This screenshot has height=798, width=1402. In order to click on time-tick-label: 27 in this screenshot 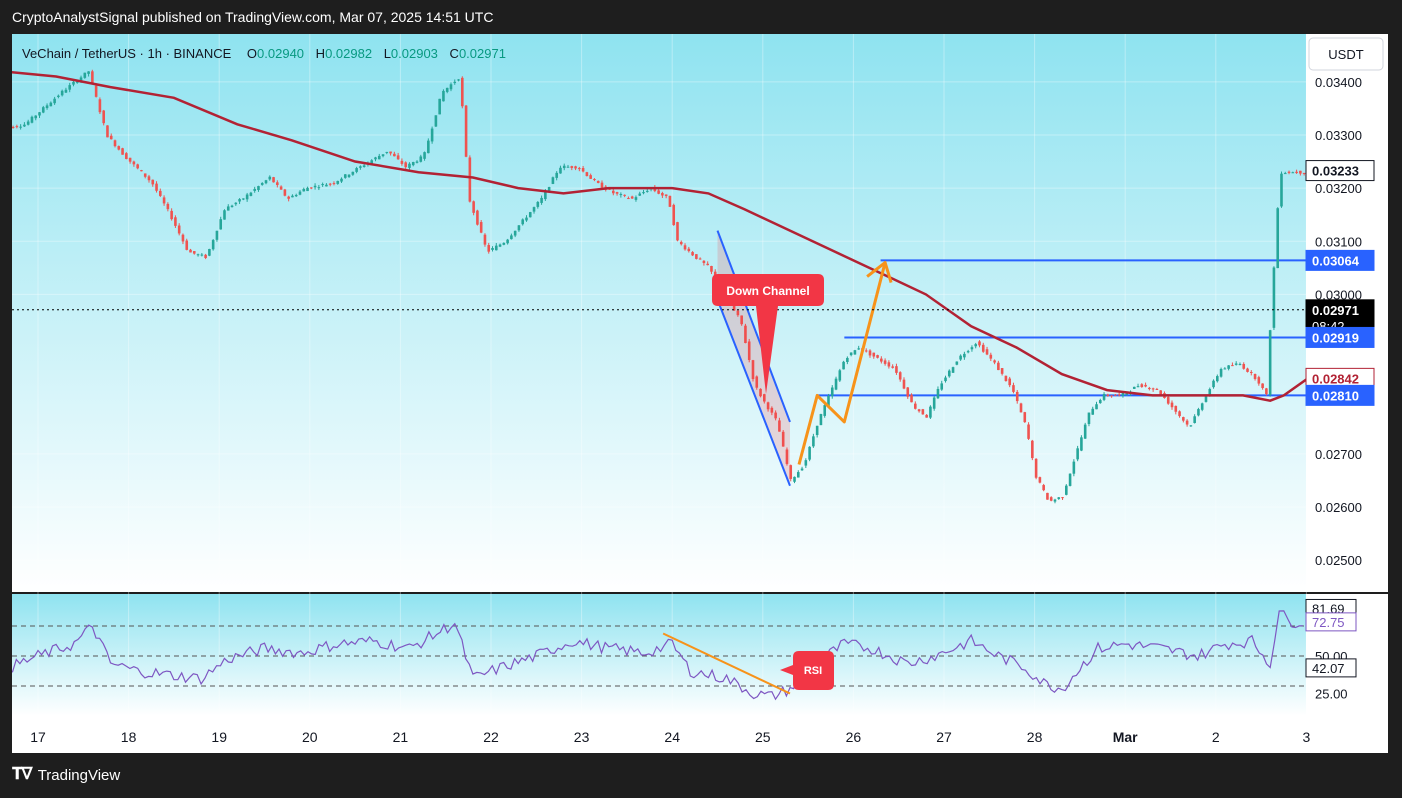, I will do `click(944, 737)`.